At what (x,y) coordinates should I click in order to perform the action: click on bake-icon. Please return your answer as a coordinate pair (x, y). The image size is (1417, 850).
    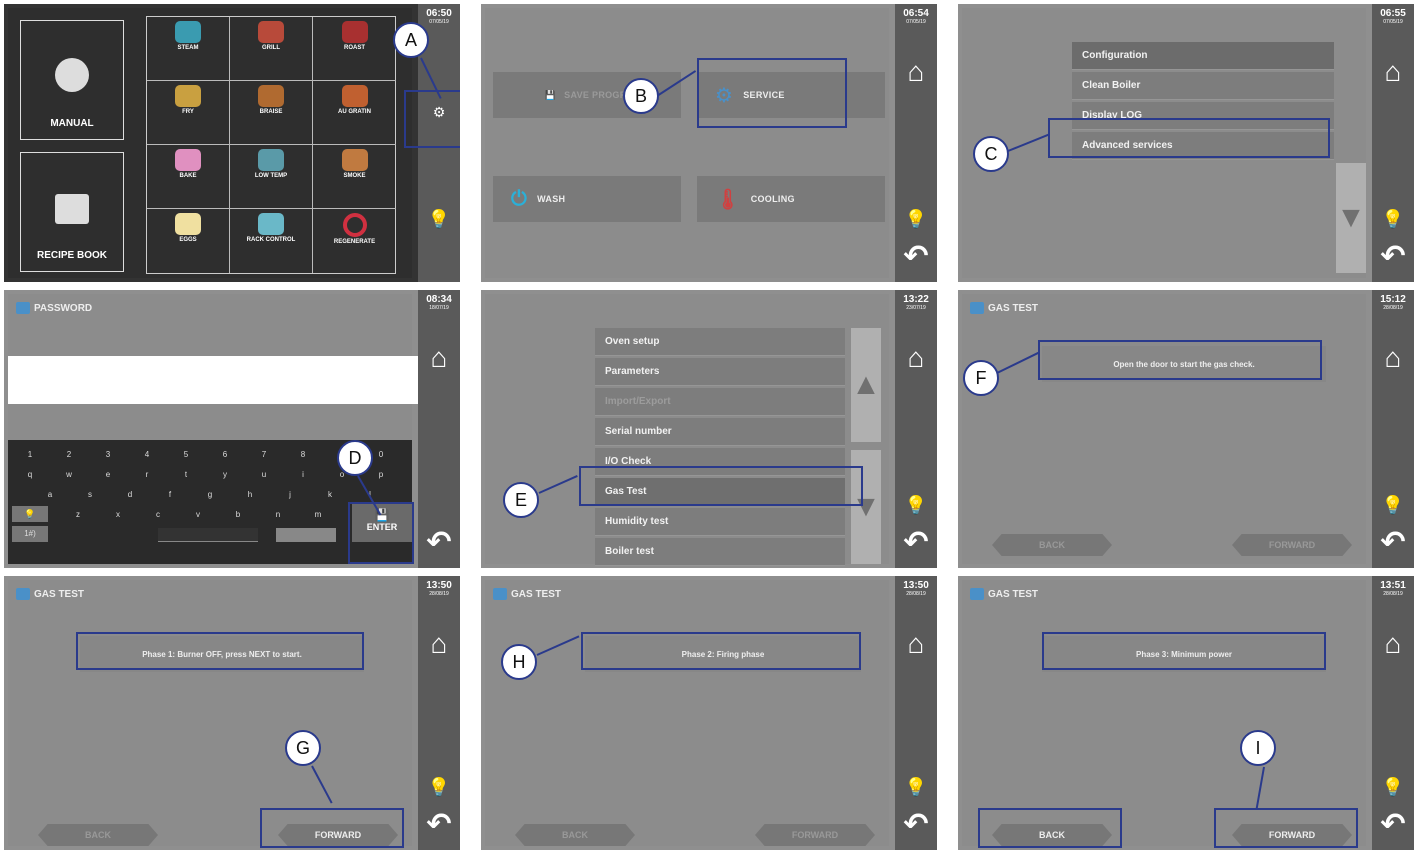
    Looking at the image, I should click on (188, 160).